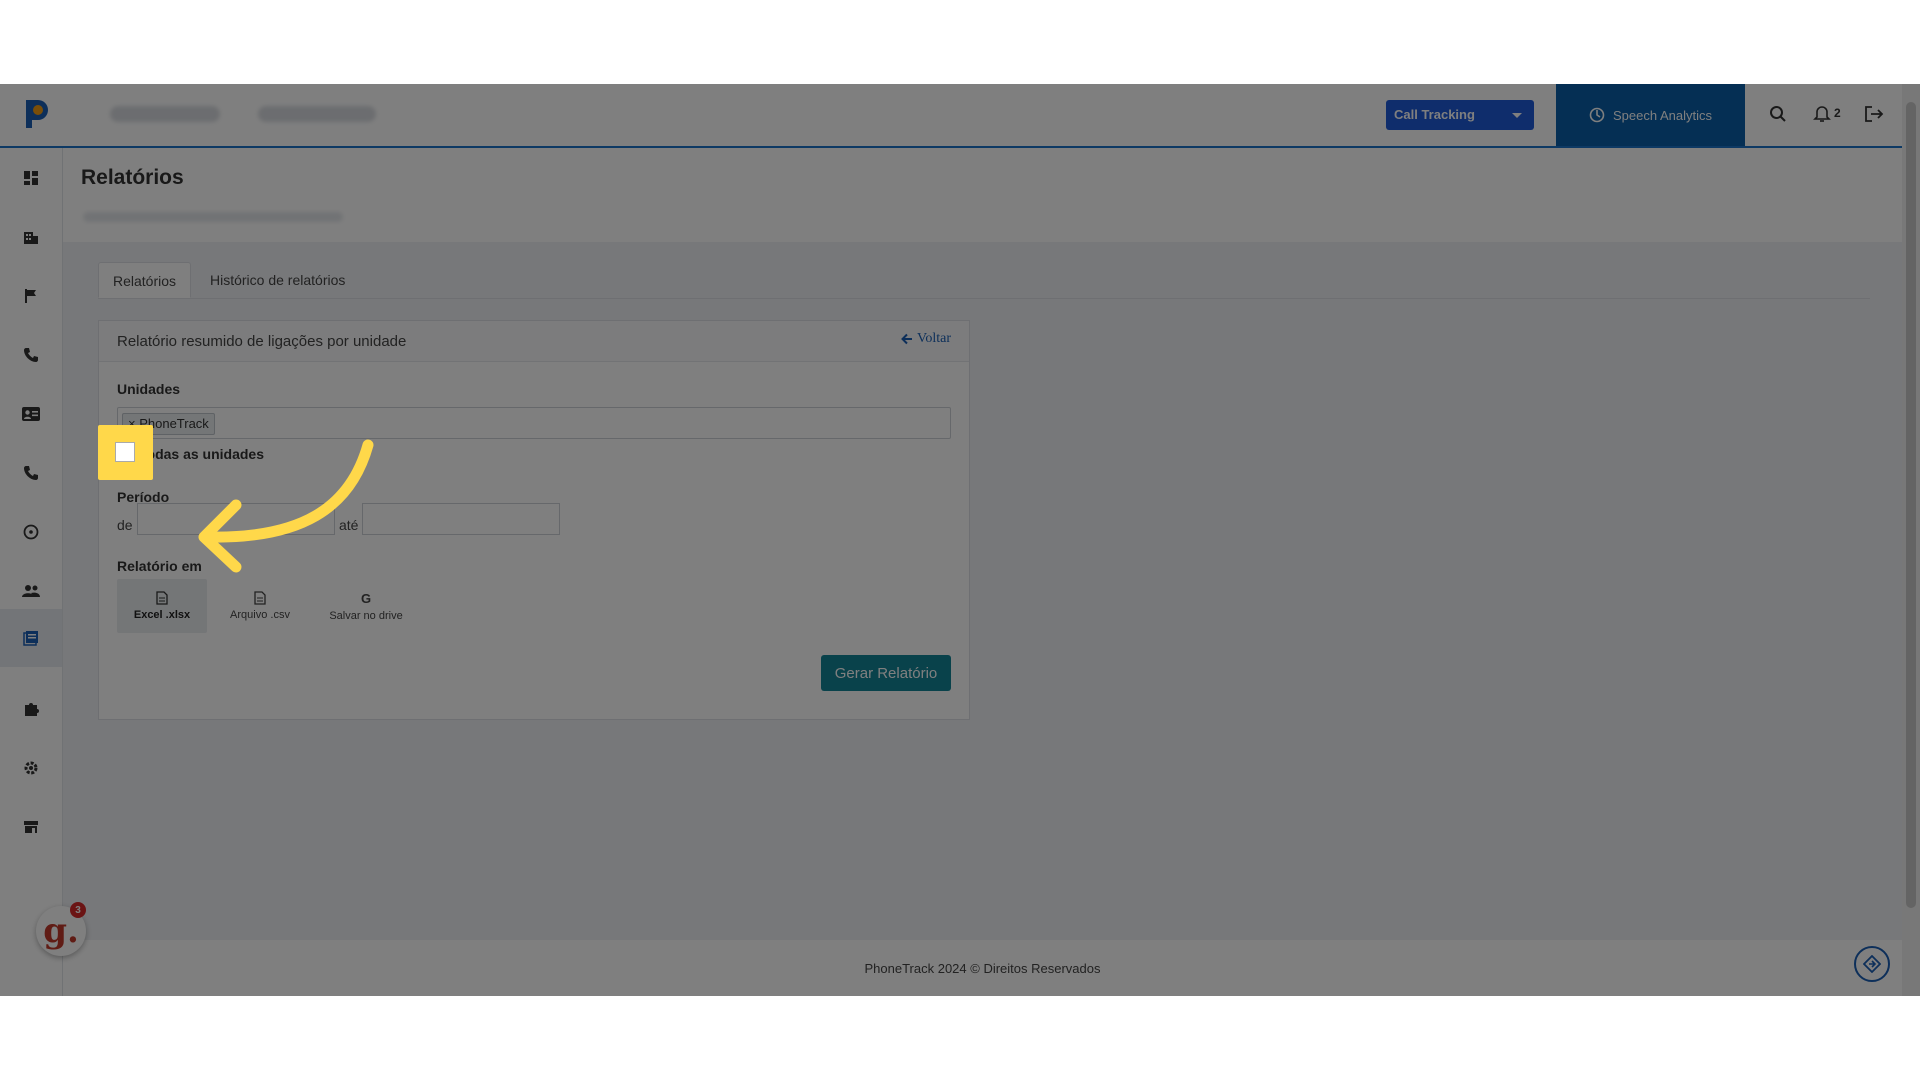  What do you see at coordinates (1837, 113) in the screenshot?
I see `notification-count: 2` at bounding box center [1837, 113].